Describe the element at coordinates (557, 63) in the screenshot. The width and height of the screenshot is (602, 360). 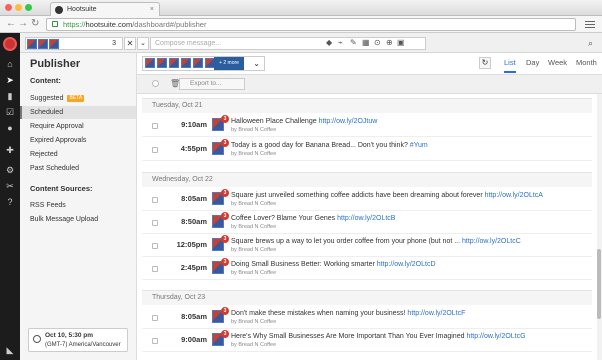
I see `tab-week: Week` at that location.